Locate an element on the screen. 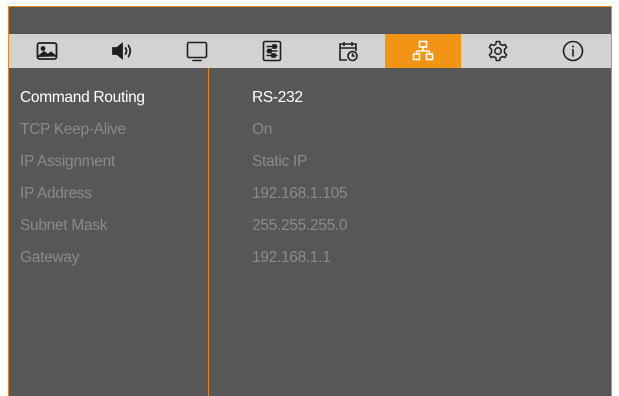 Image resolution: width=619 pixels, height=396 pixels. speaker-icon is located at coordinates (121, 51).